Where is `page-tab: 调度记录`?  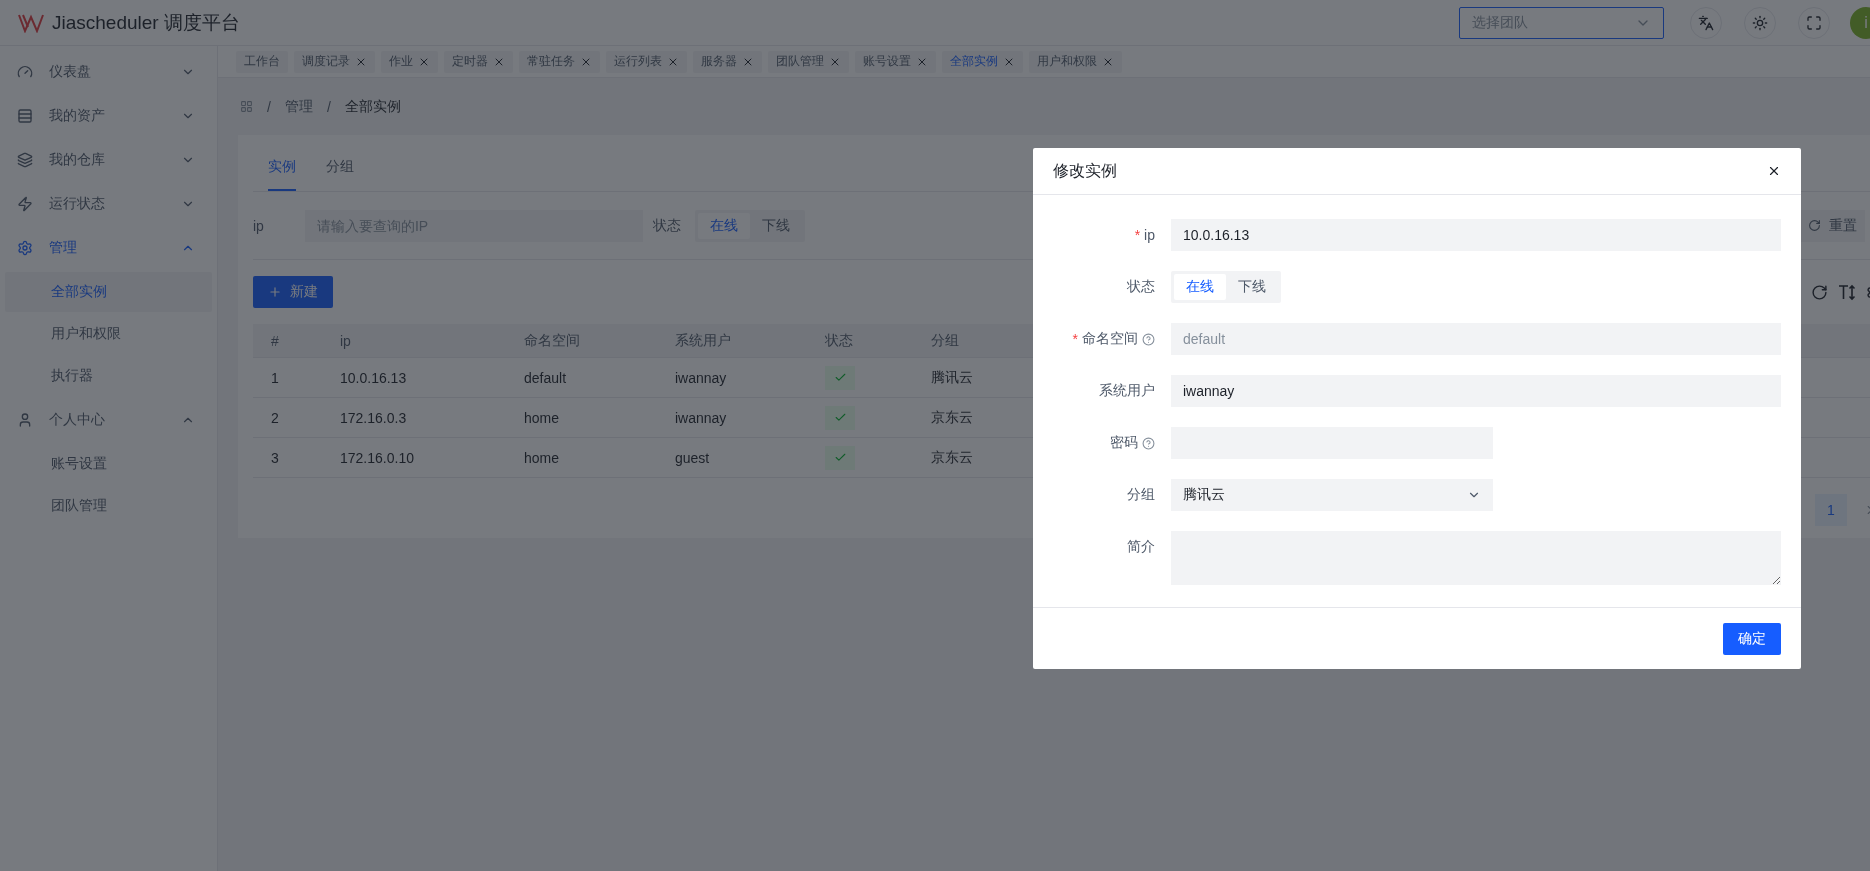 page-tab: 调度记录 is located at coordinates (334, 61).